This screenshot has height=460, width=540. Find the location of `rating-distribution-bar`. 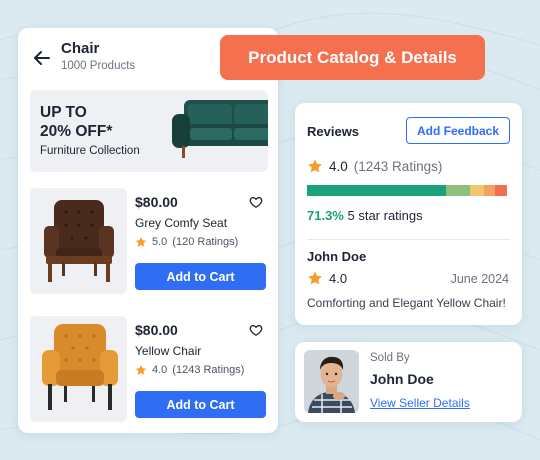

rating-distribution-bar is located at coordinates (407, 190).